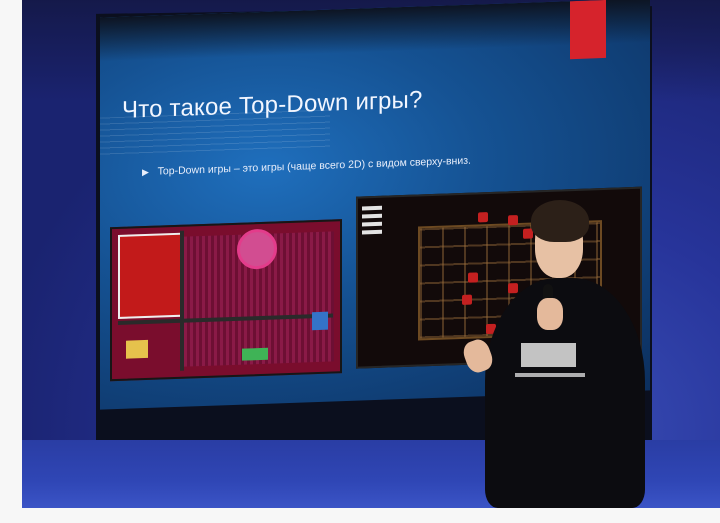 The height and width of the screenshot is (523, 720). What do you see at coordinates (560, 221) in the screenshot?
I see `speaker-hair` at bounding box center [560, 221].